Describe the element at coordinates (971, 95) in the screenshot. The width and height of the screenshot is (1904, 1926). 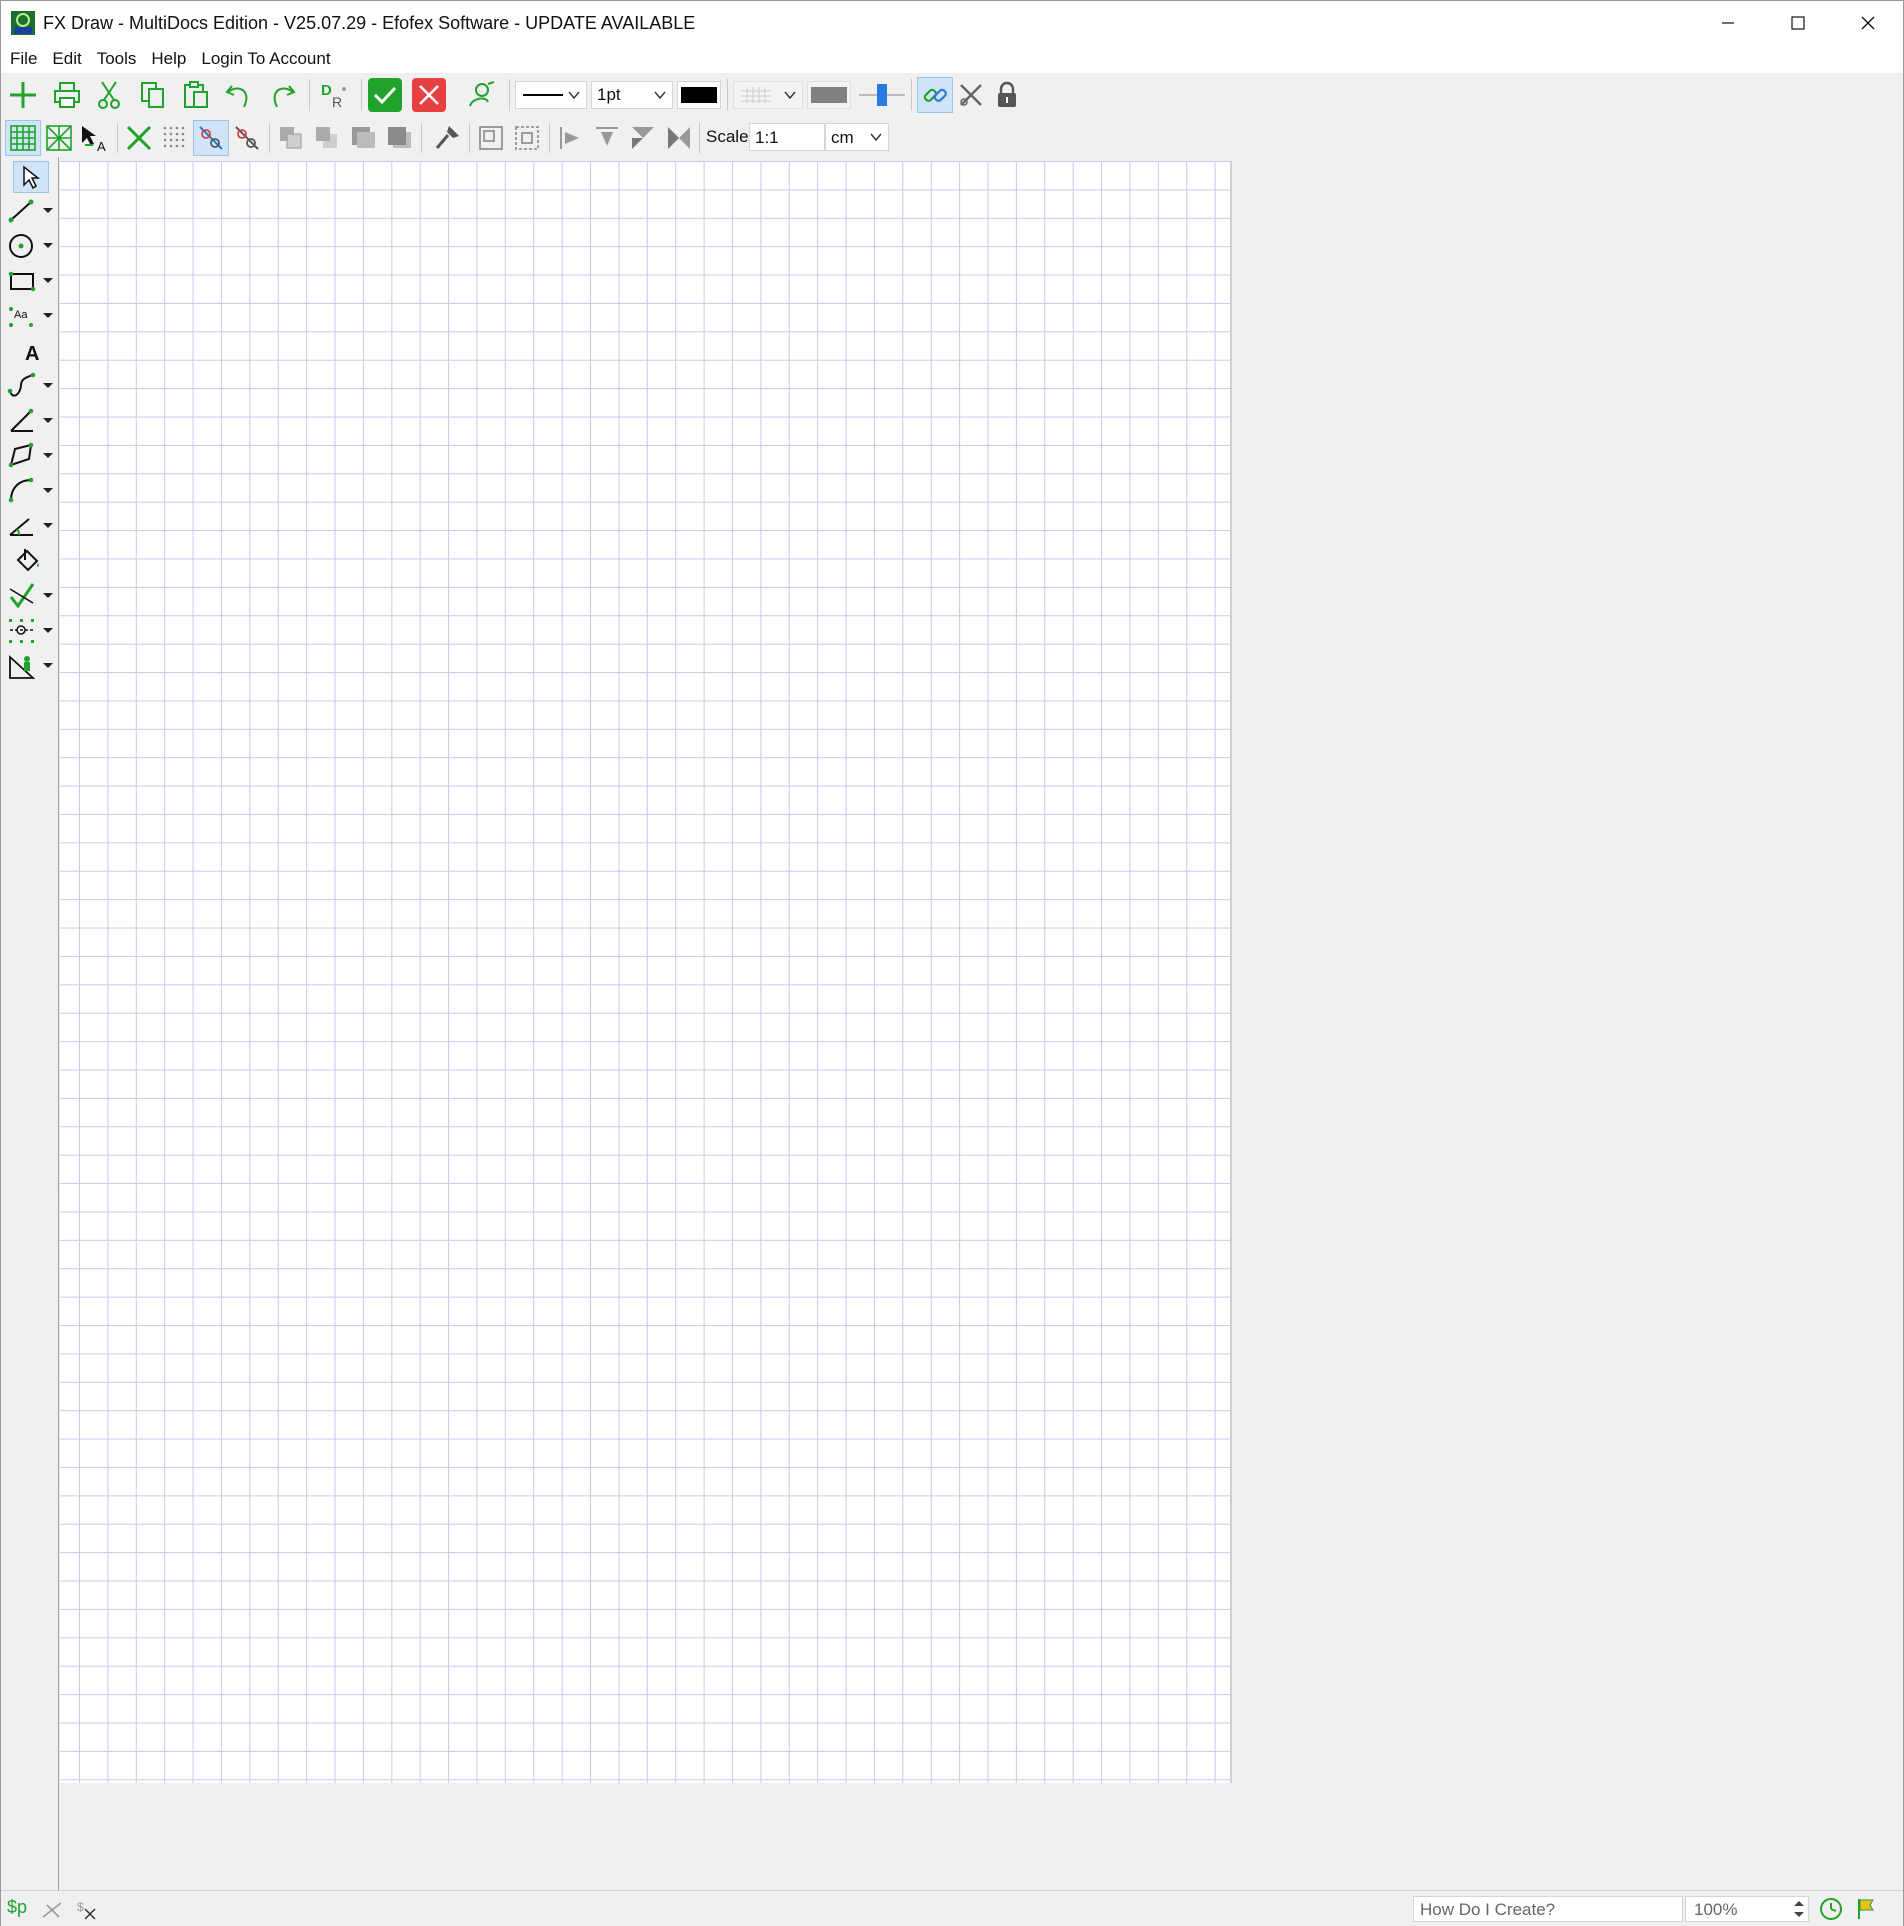
I see `unlink-button` at that location.